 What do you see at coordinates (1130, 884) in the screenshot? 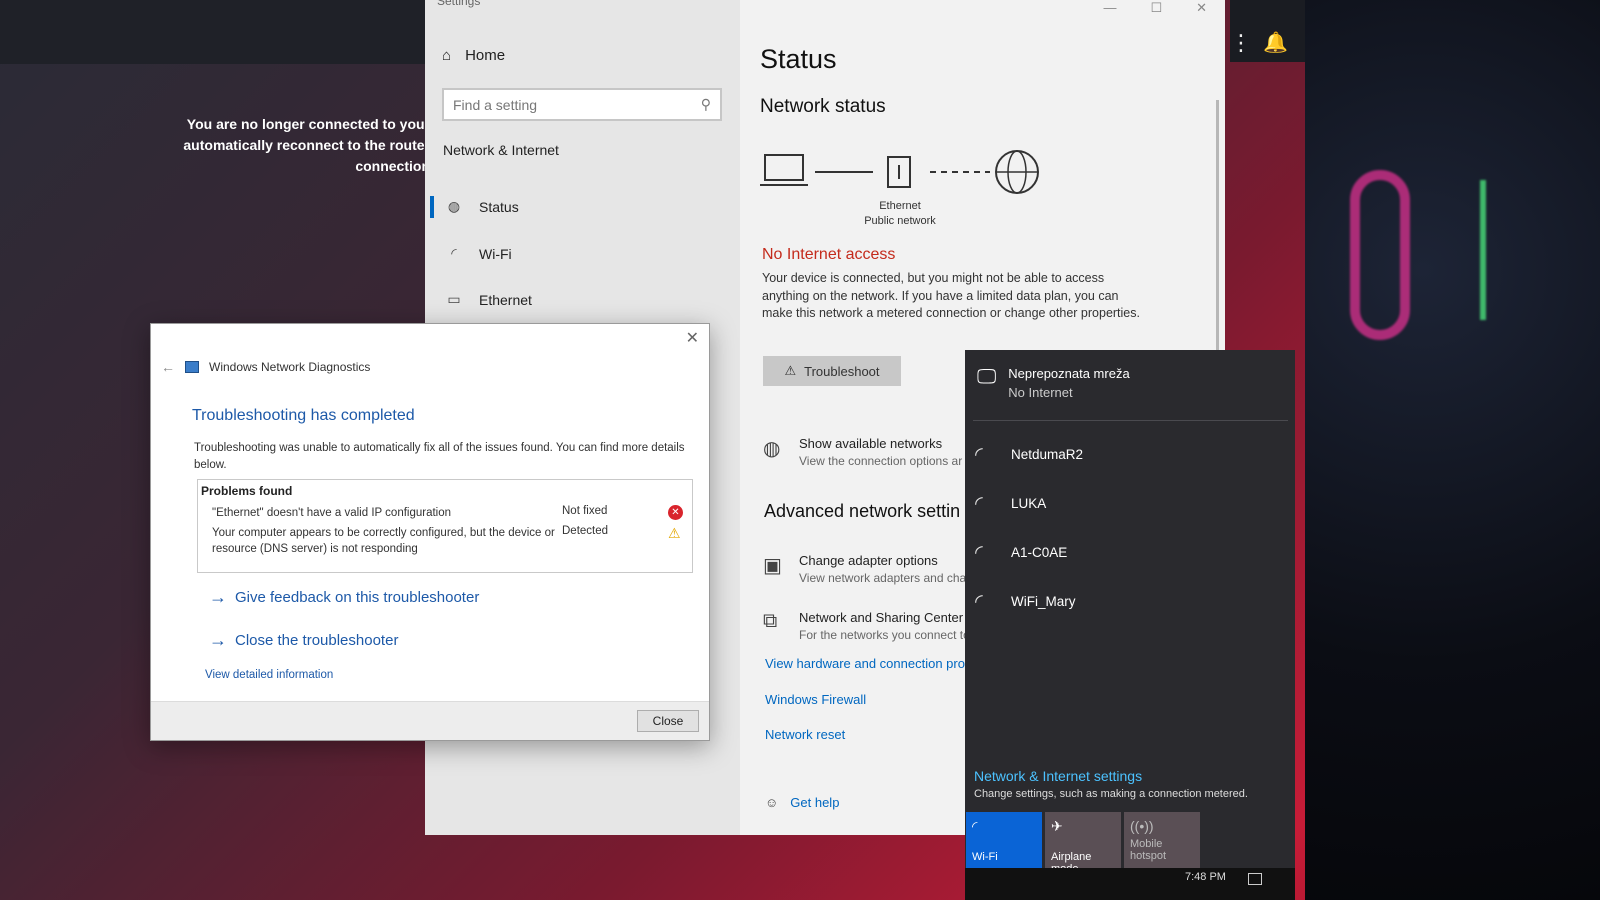
I see `taskbar: 7:48 PM` at bounding box center [1130, 884].